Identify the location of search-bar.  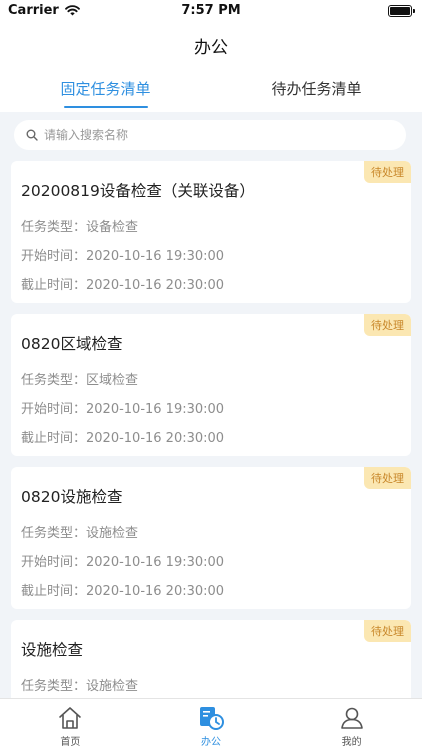
(210, 135).